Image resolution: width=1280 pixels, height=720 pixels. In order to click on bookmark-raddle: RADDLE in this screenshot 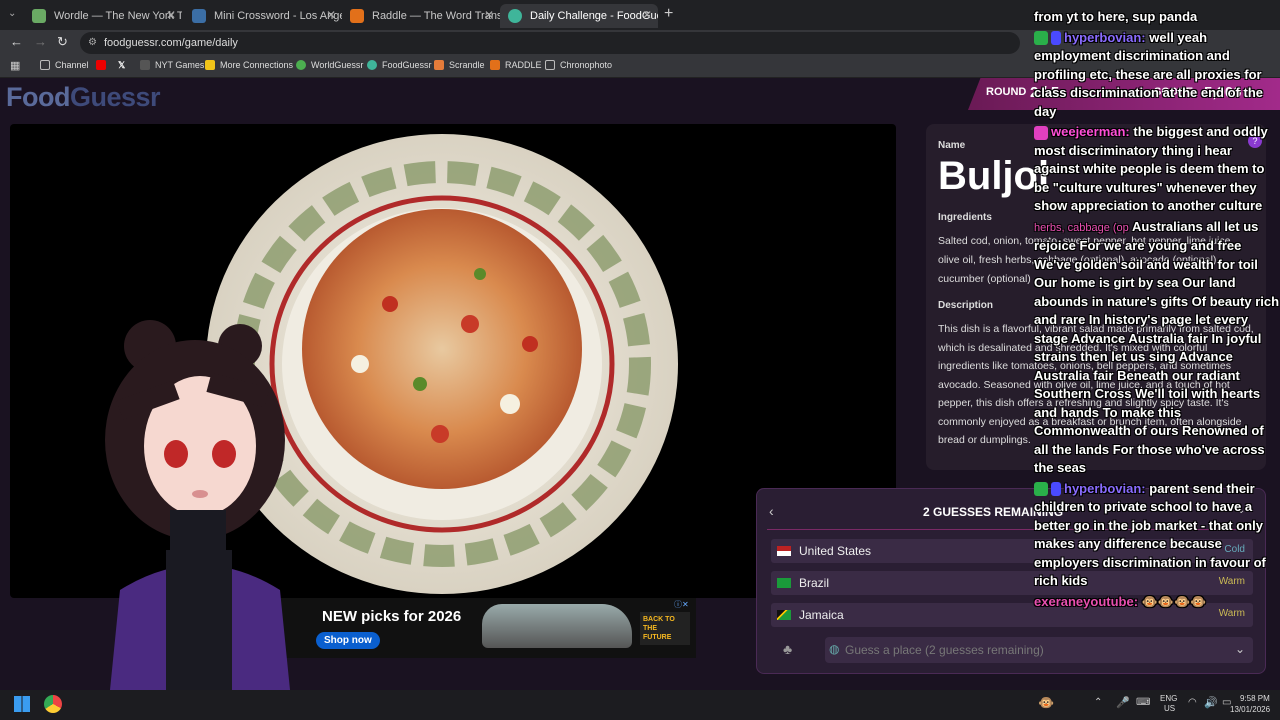, I will do `click(516, 65)`.